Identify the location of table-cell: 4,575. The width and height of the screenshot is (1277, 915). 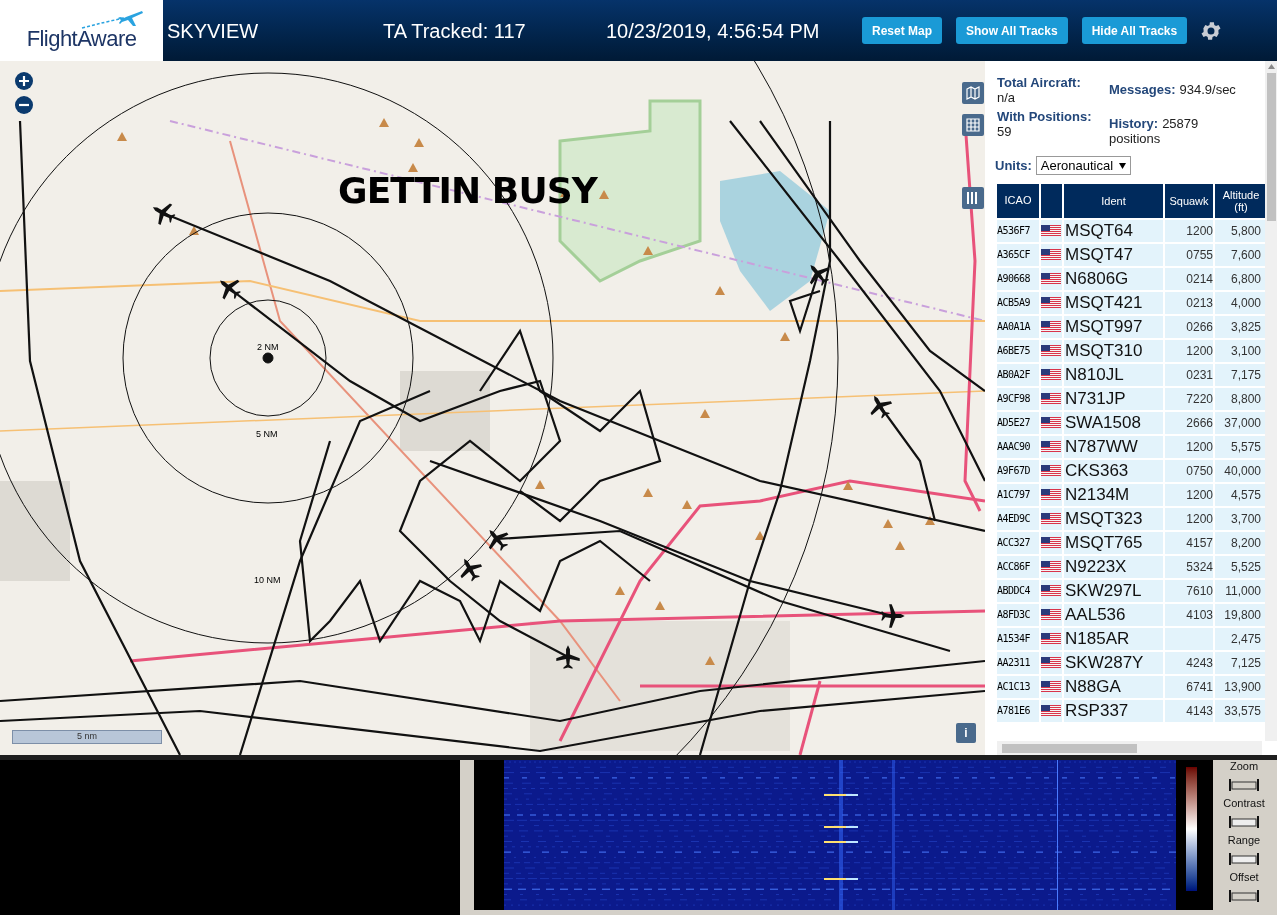
(1240, 494).